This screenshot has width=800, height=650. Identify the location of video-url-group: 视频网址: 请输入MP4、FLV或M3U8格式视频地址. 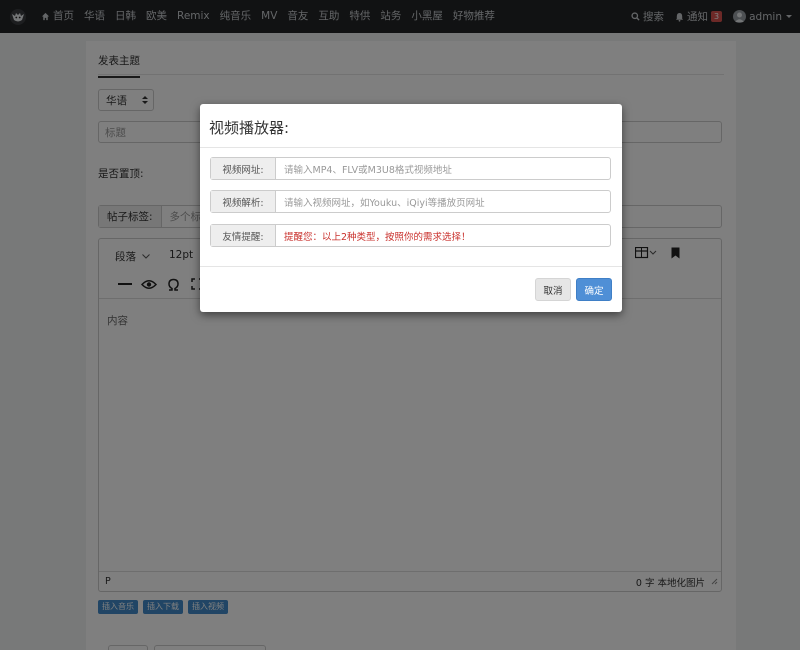
(410, 168).